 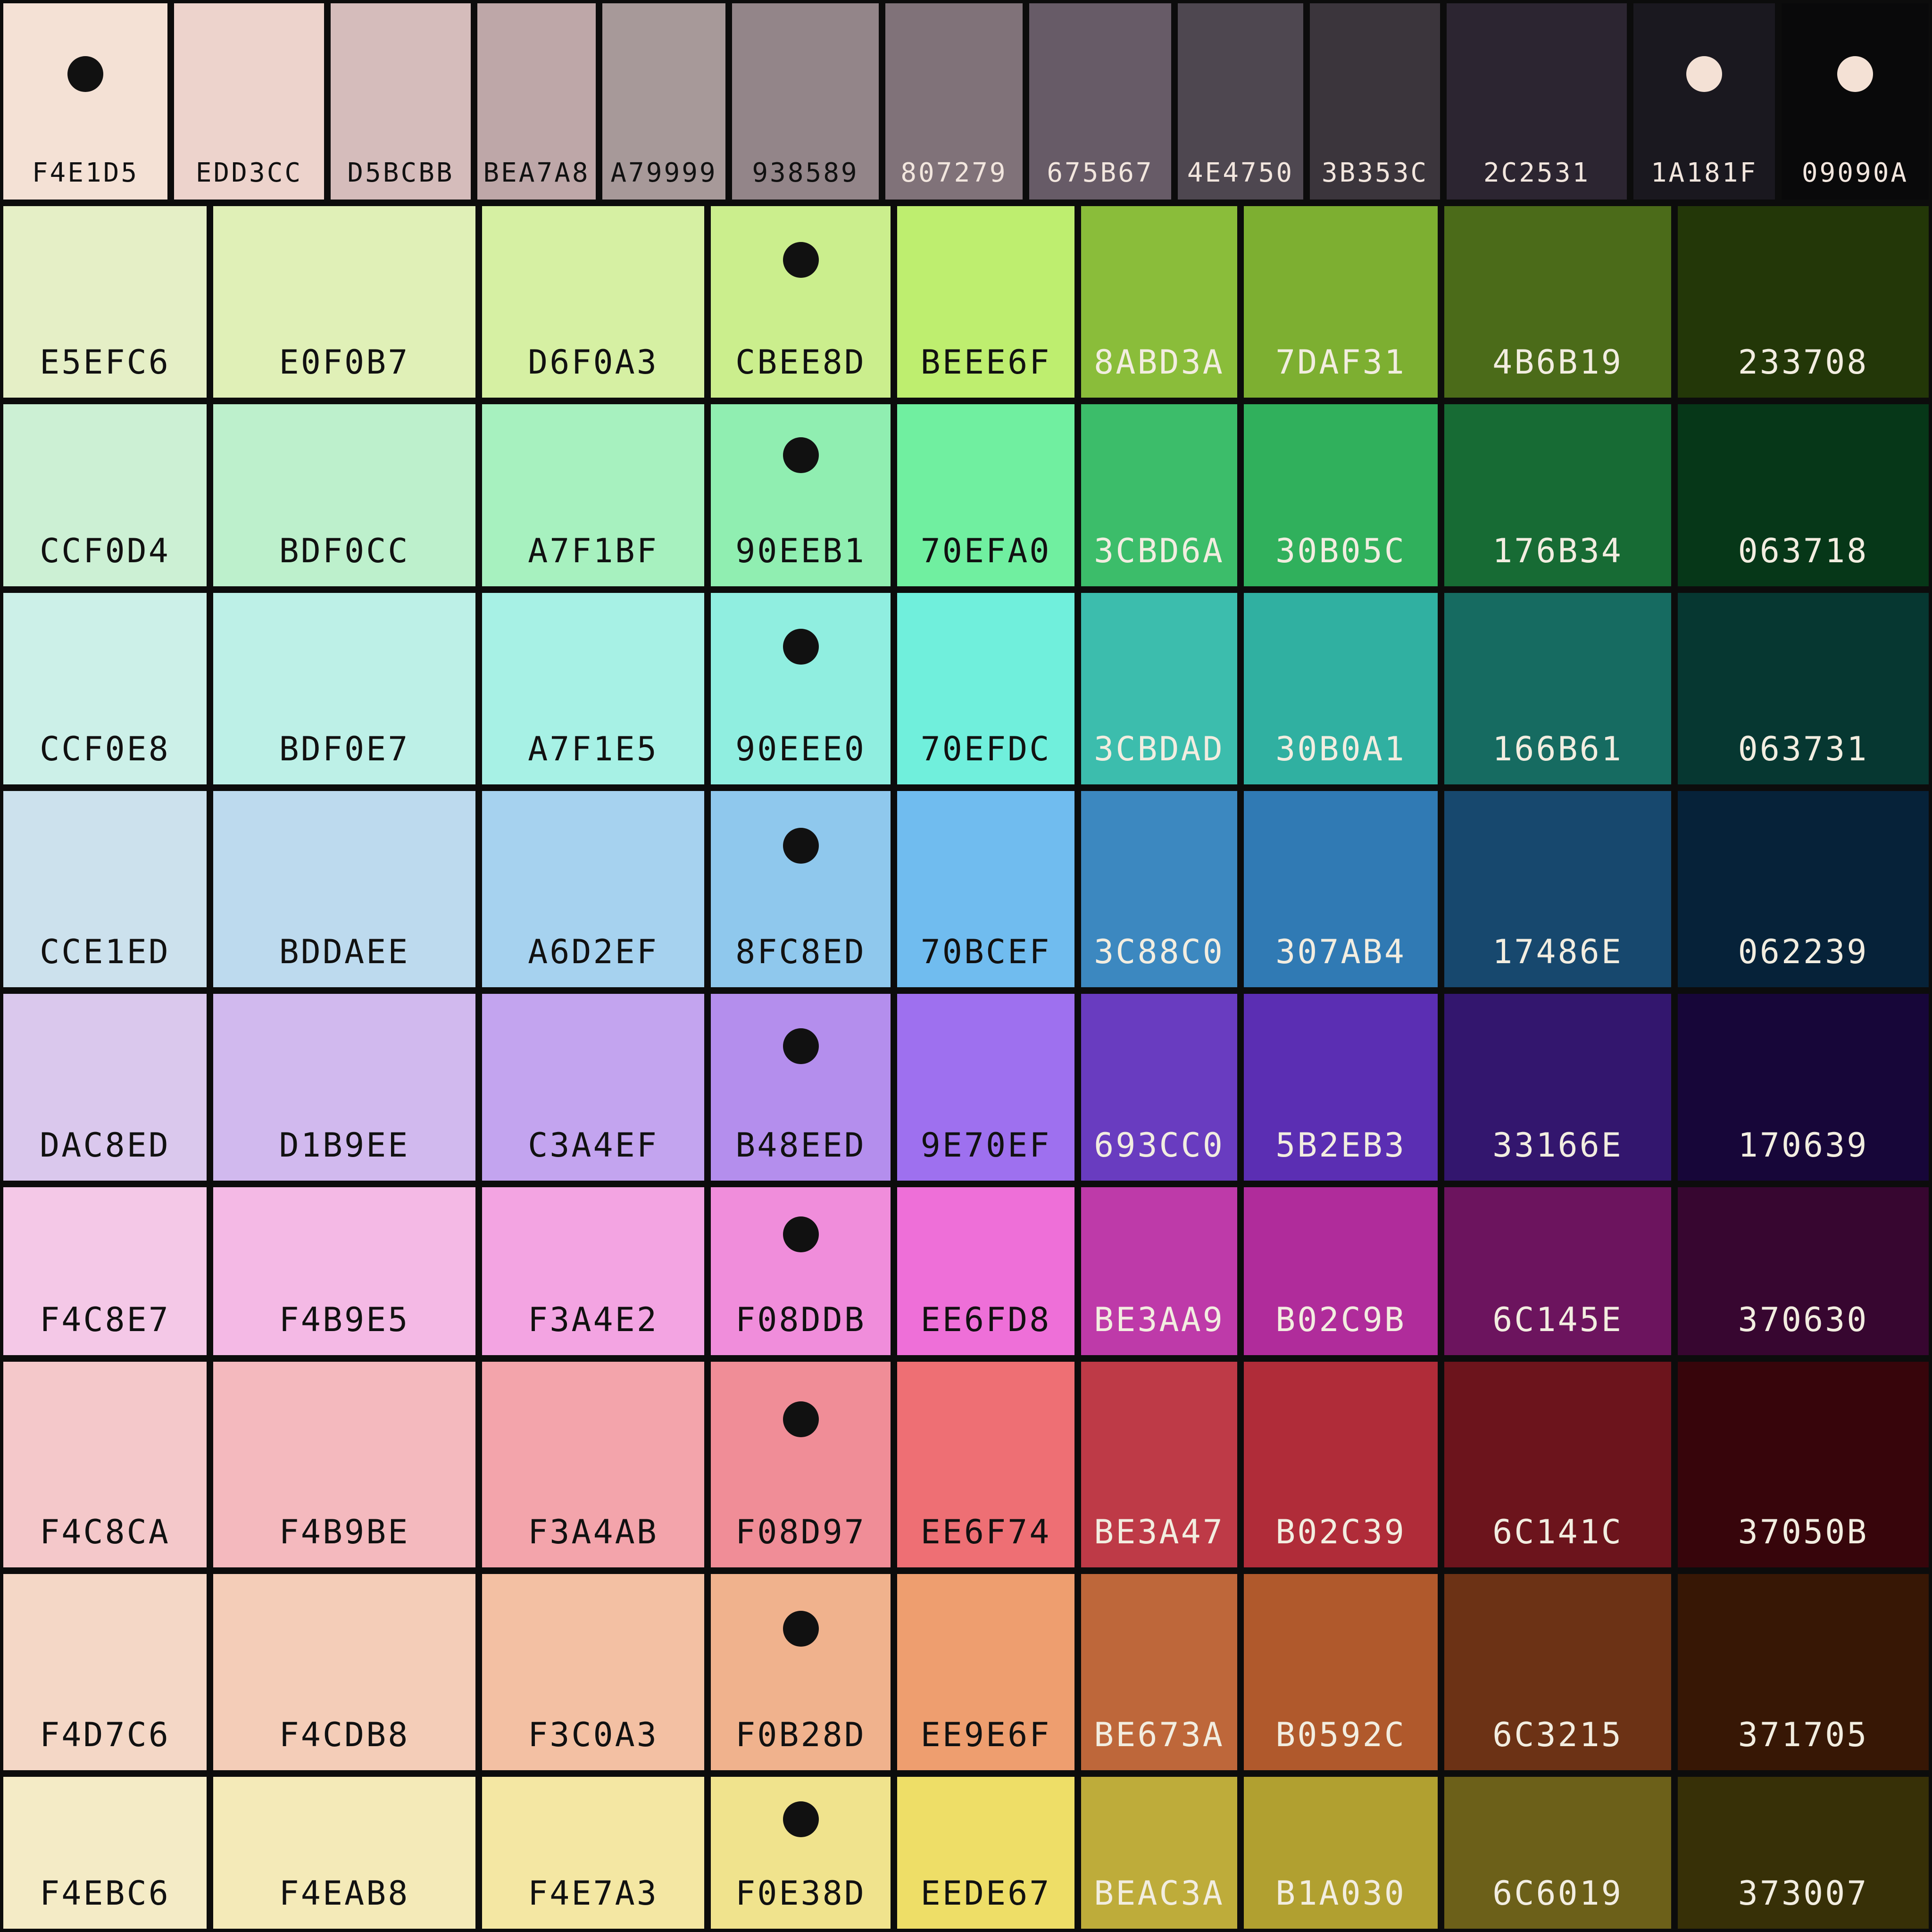 I want to click on hex-label: F08DDB, so click(x=801, y=1319).